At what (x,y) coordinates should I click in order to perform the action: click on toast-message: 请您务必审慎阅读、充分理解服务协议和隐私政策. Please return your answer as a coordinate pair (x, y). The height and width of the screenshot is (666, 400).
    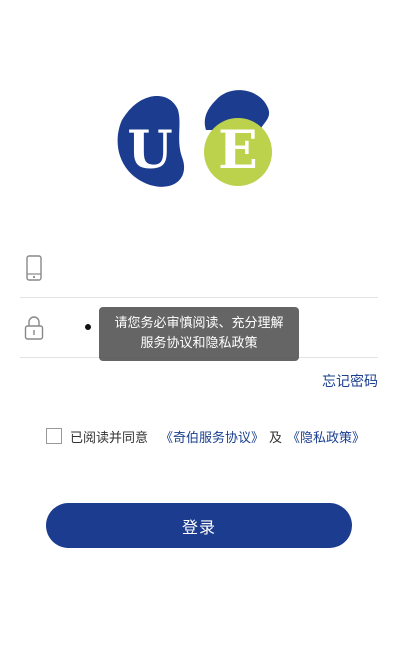
    Looking at the image, I should click on (199, 334).